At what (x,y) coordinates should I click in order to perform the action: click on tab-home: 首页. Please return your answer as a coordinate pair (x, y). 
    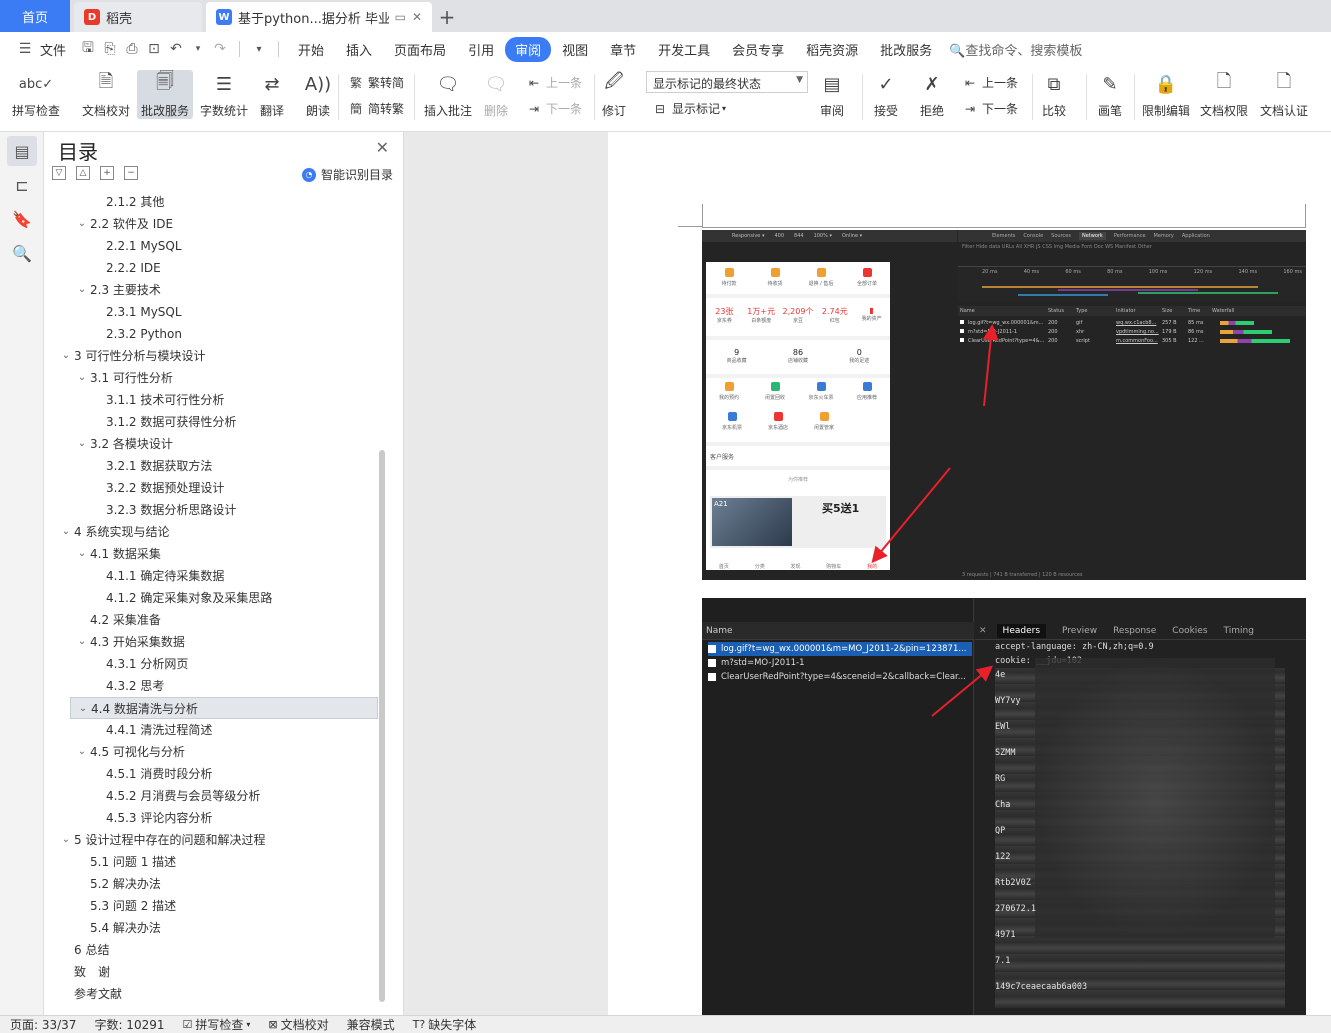
    Looking at the image, I should click on (35, 16).